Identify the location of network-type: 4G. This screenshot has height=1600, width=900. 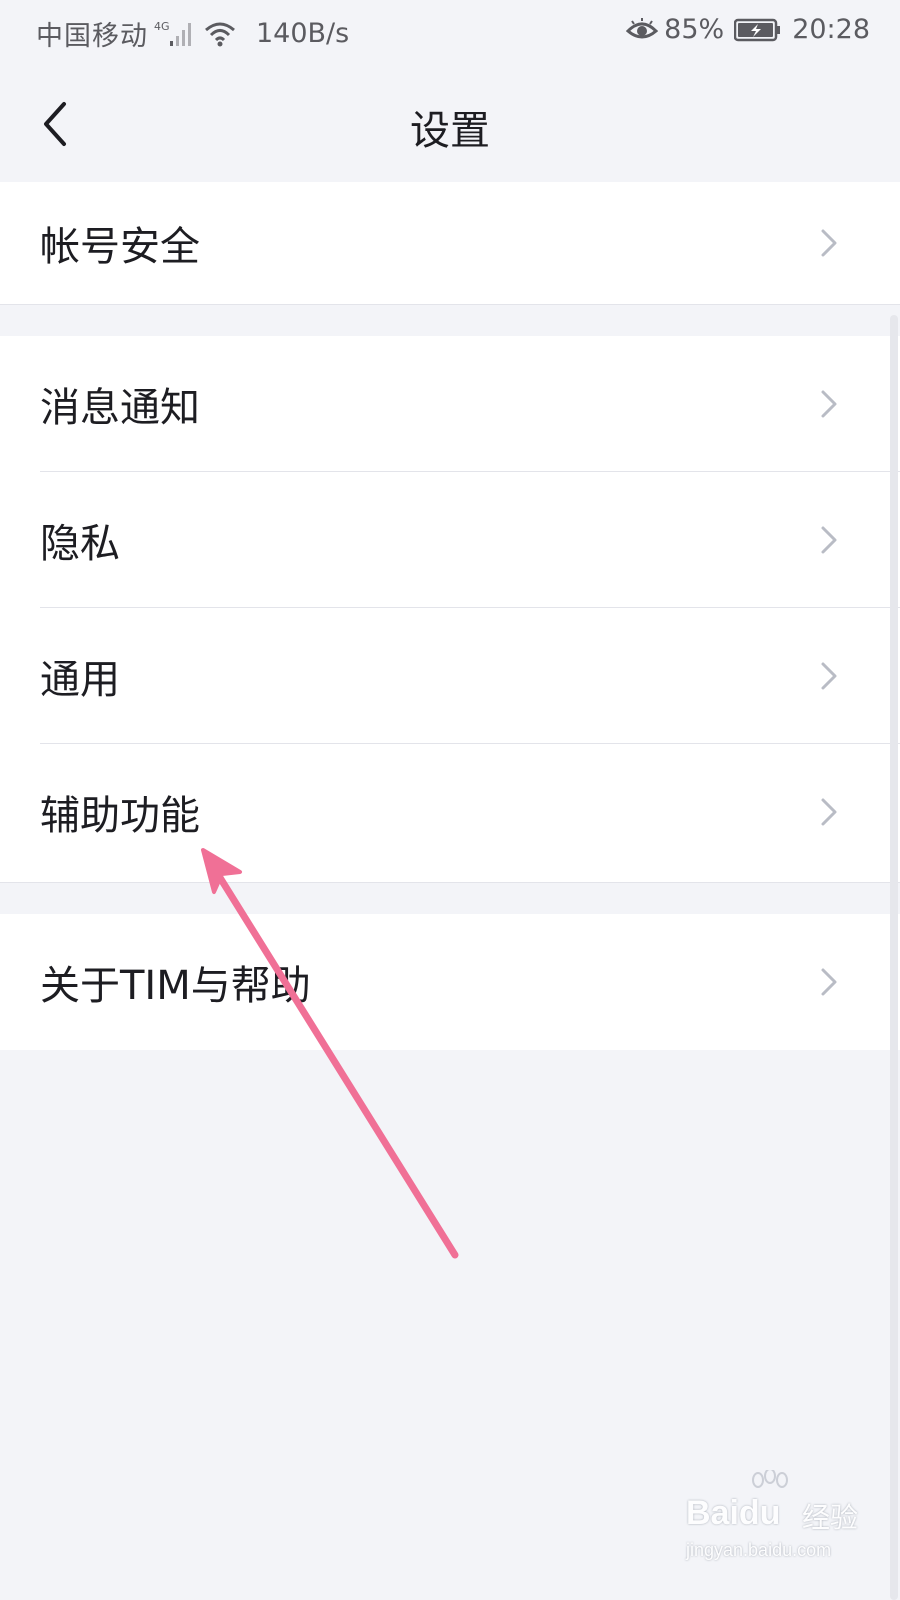
(162, 26).